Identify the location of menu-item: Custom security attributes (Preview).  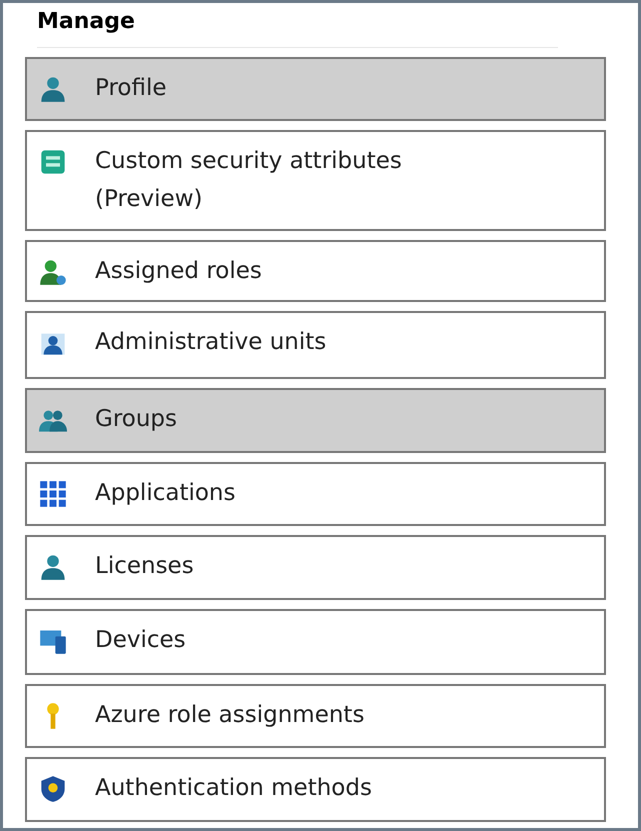
(315, 180).